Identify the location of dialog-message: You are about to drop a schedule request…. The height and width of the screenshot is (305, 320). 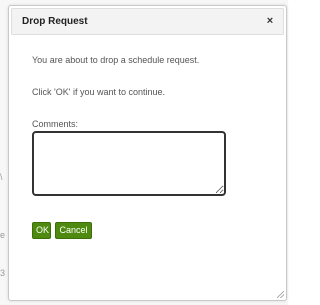
(116, 60).